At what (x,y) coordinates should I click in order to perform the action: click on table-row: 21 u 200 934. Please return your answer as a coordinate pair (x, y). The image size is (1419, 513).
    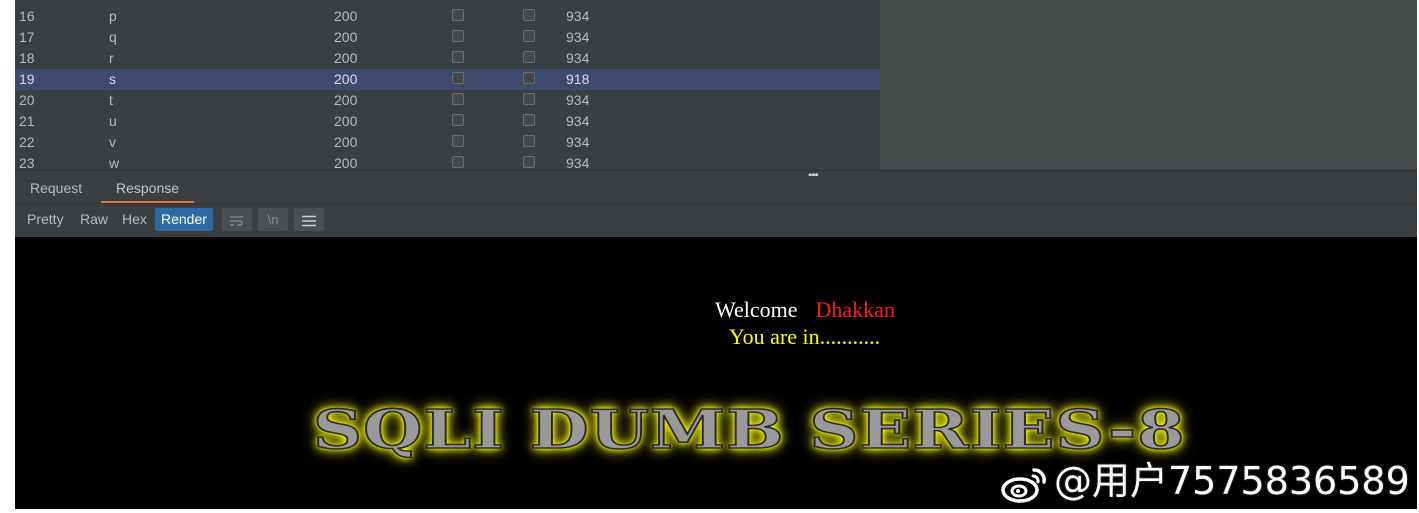
    Looking at the image, I should click on (447, 121).